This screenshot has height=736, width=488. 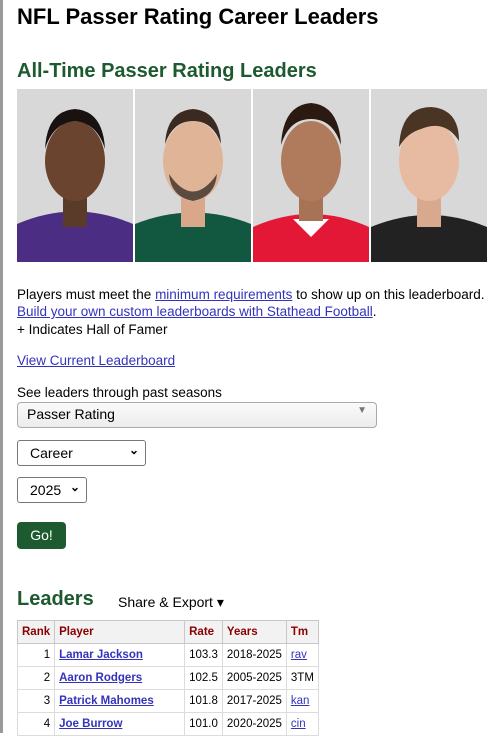 I want to click on view-current-note: View Current Leaderboard, so click(x=96, y=360).